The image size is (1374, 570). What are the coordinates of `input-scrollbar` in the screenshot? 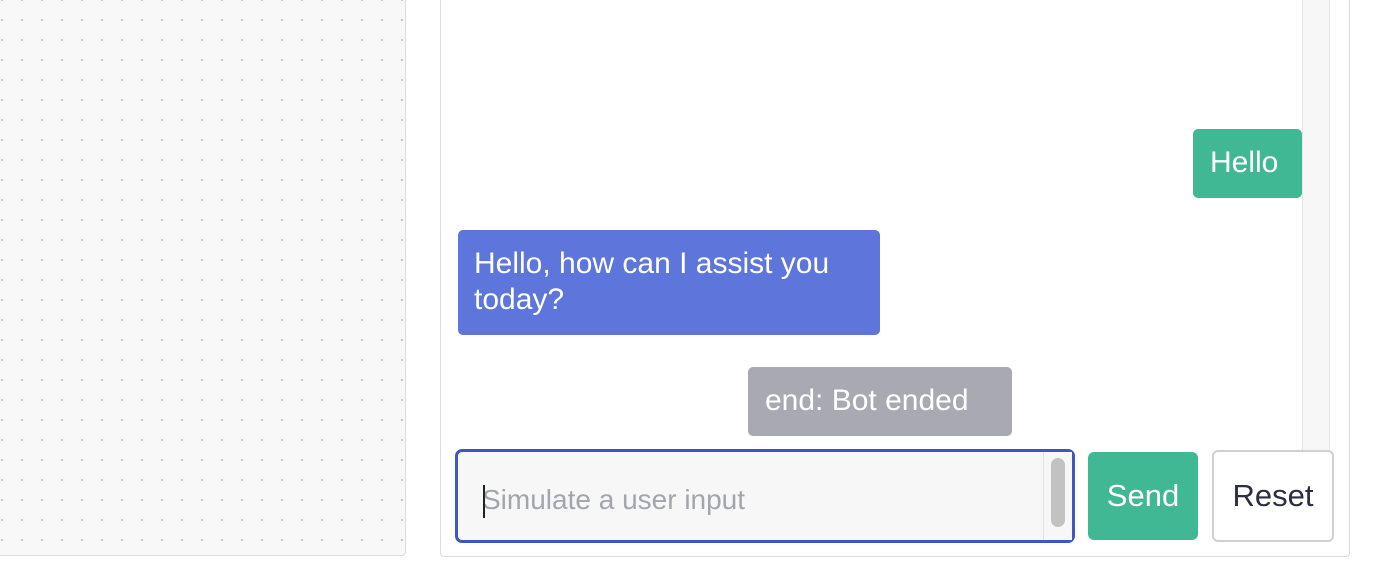 It's located at (1057, 496).